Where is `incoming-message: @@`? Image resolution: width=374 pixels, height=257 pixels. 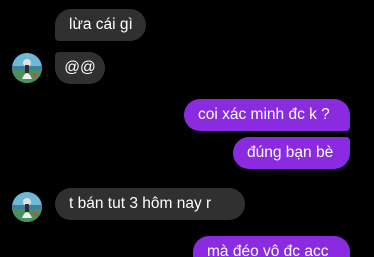
incoming-message: @@ is located at coordinates (80, 68).